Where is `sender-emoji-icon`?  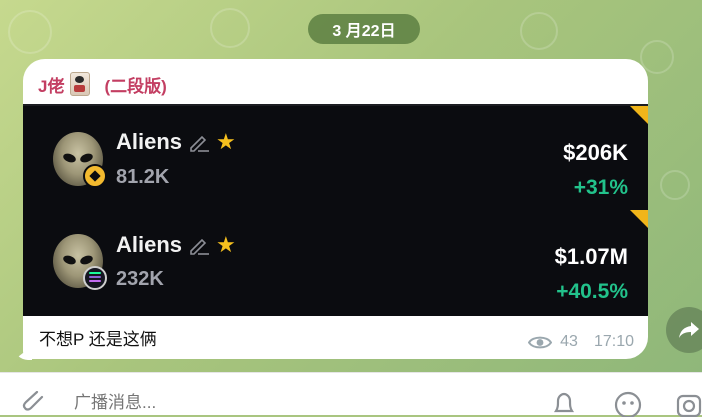
sender-emoji-icon is located at coordinates (80, 84).